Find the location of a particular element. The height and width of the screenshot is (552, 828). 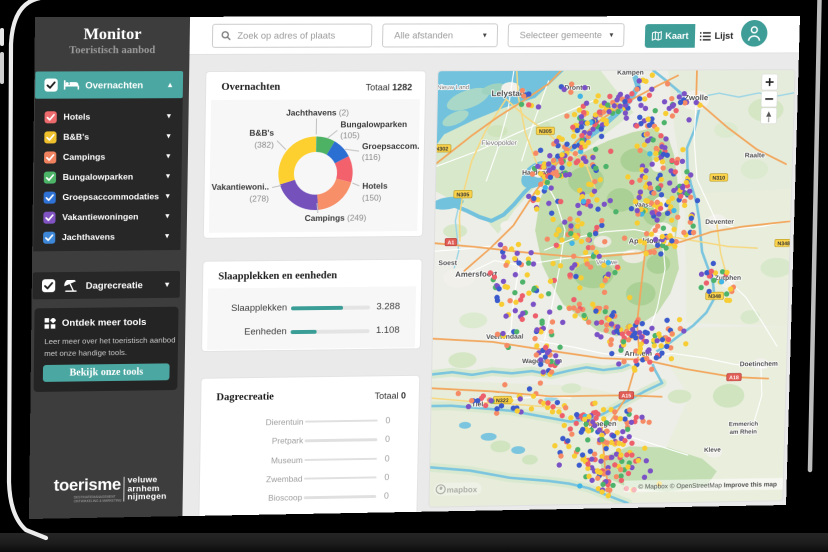

svg-text: Hotels is located at coordinates (375, 186).